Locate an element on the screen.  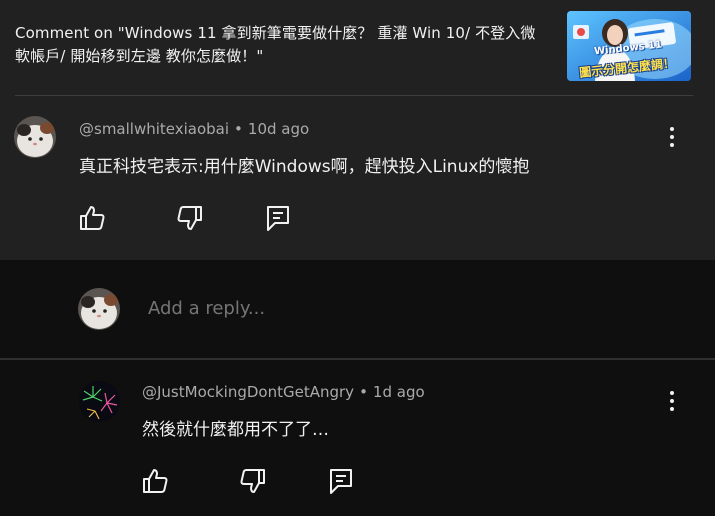
reply-author: @JustMockingDontGetAngry is located at coordinates (248, 392).